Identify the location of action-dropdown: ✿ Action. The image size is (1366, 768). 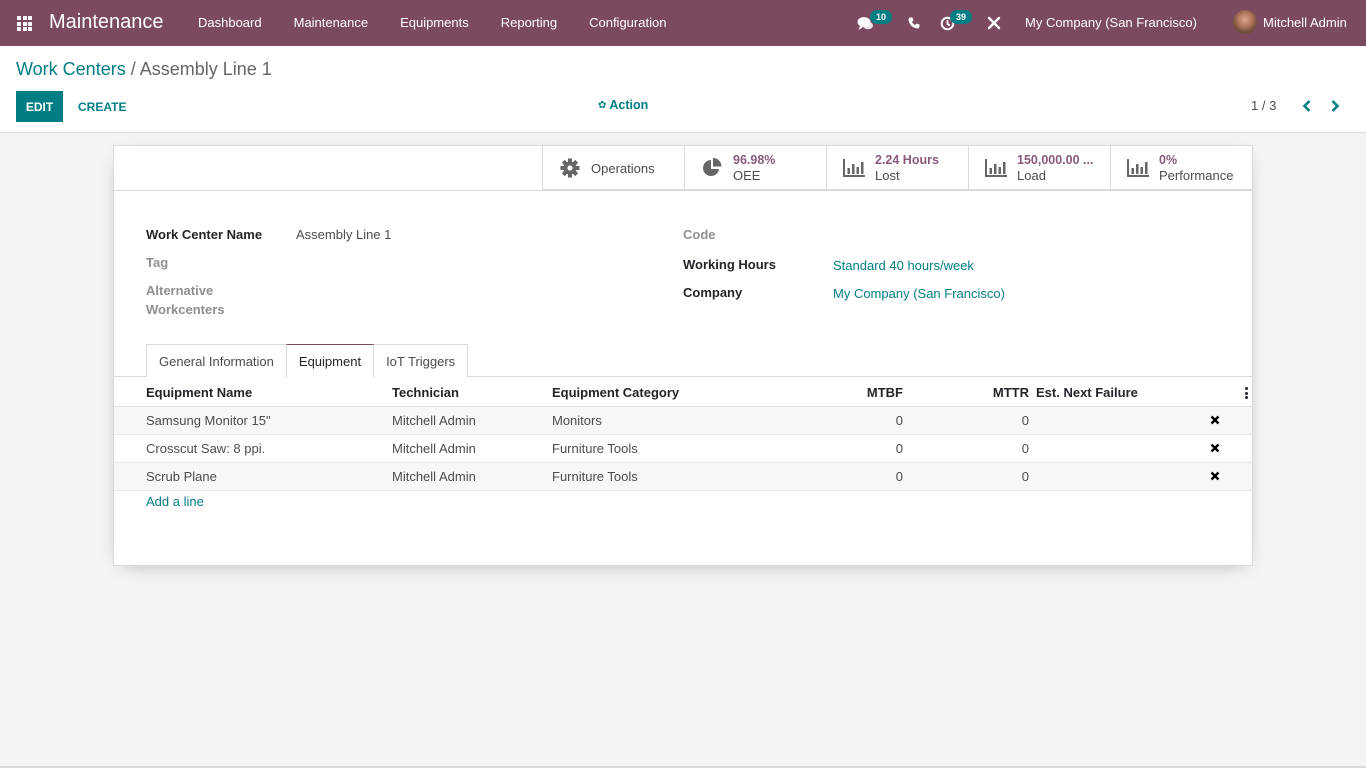
(623, 105).